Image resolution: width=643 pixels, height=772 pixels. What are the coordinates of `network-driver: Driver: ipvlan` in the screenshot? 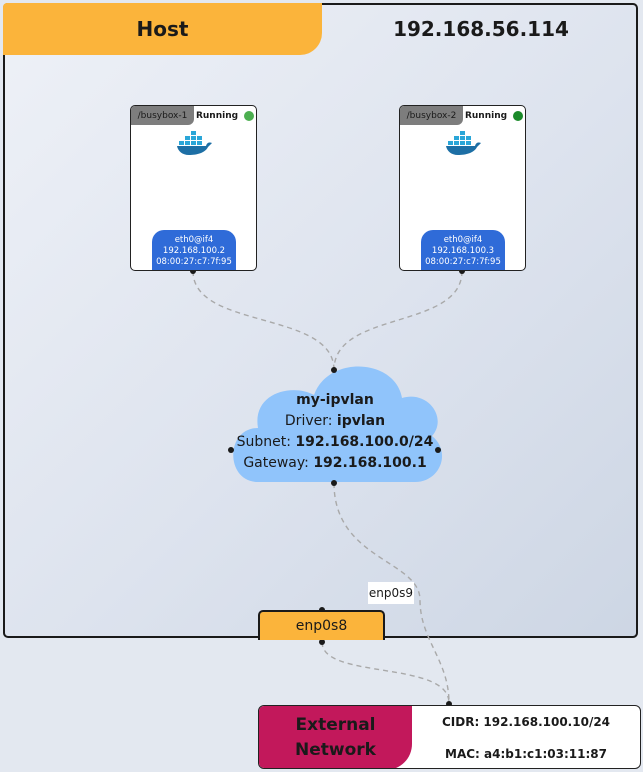 It's located at (335, 421).